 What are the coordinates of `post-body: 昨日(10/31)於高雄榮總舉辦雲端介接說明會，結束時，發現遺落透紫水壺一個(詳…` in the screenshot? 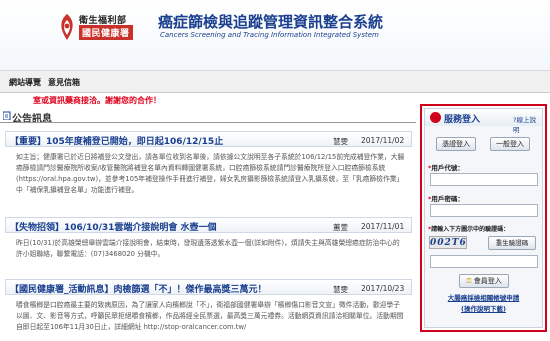 It's located at (208, 248).